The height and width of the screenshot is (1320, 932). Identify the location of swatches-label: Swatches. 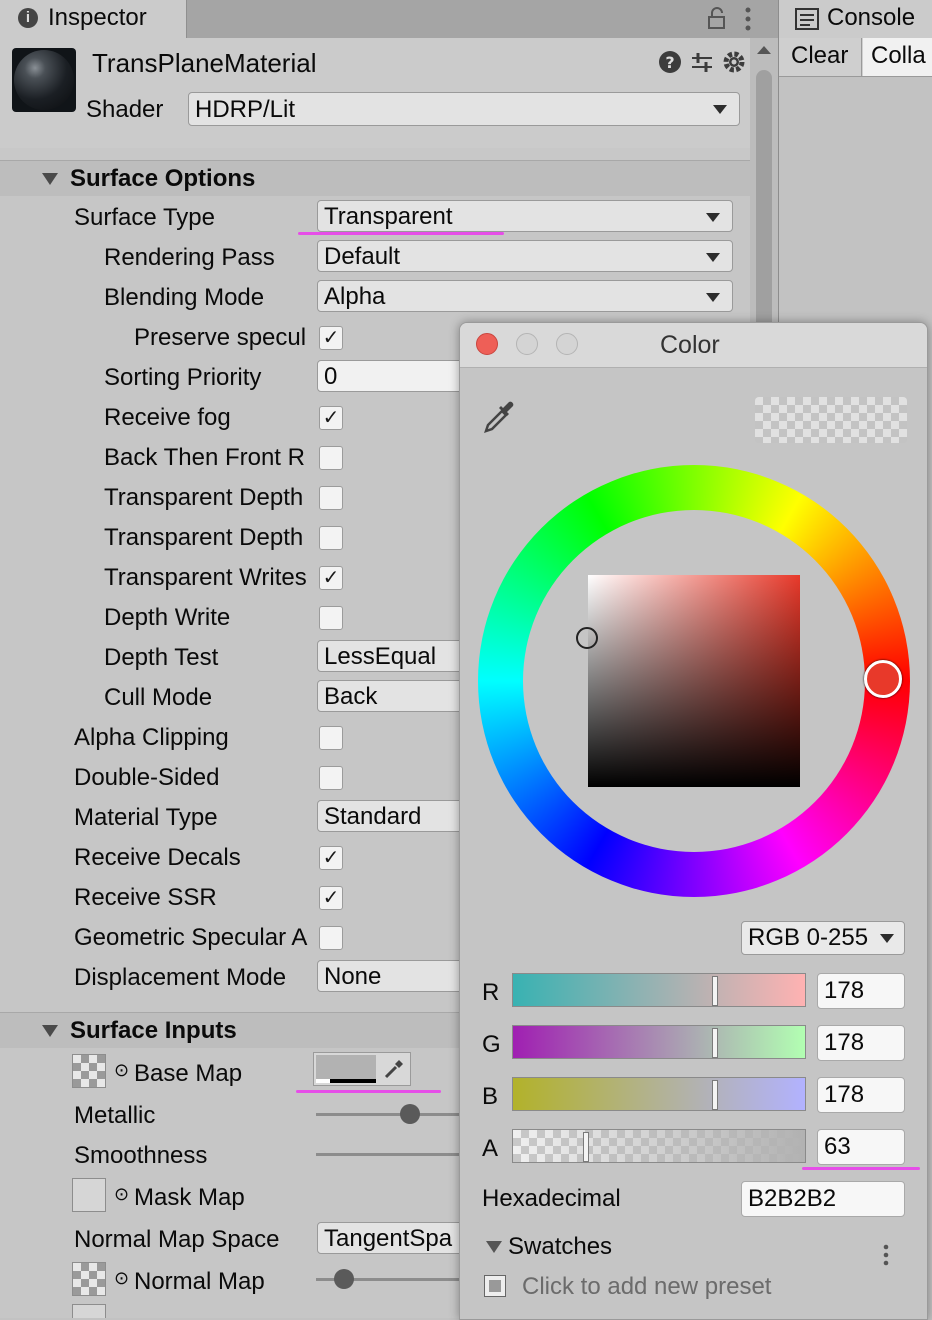
(560, 1247).